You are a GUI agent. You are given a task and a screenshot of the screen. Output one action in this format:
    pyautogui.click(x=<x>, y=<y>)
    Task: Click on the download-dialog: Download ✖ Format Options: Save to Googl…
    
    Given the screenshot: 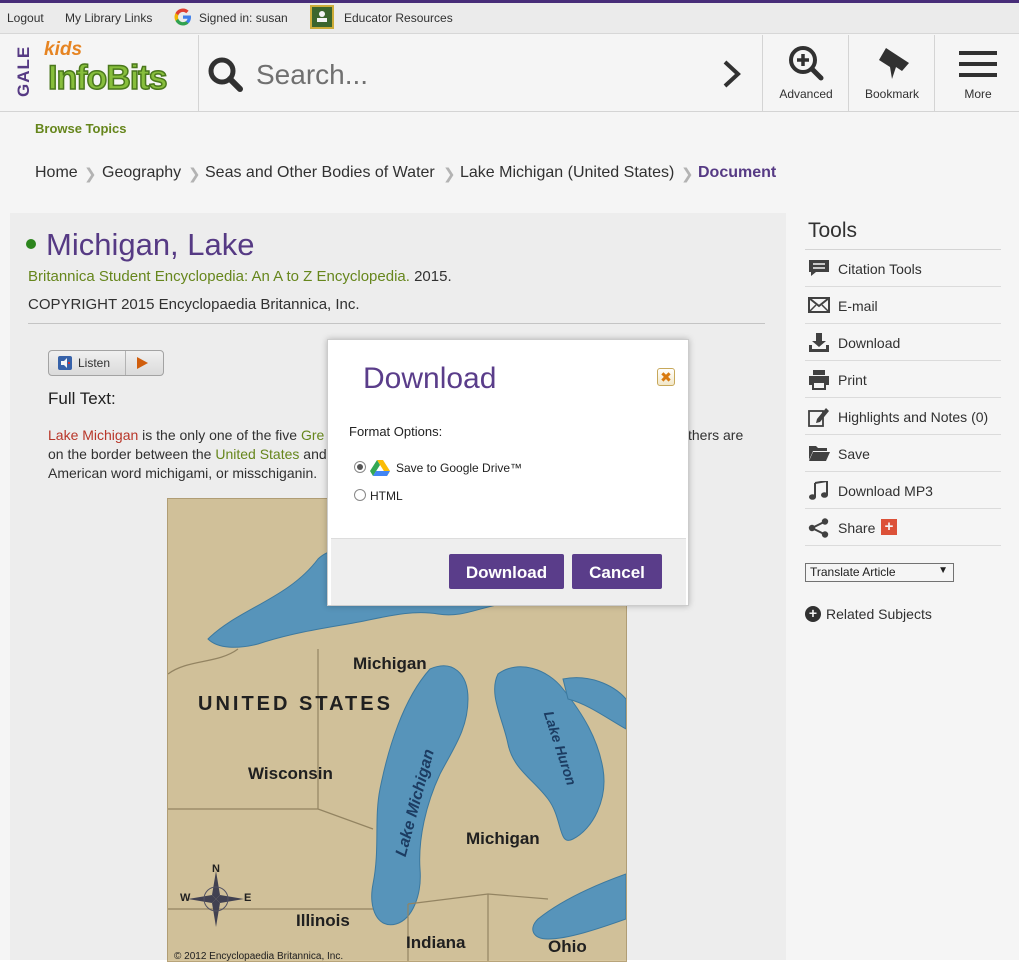 What is the action you would take?
    pyautogui.click(x=508, y=472)
    